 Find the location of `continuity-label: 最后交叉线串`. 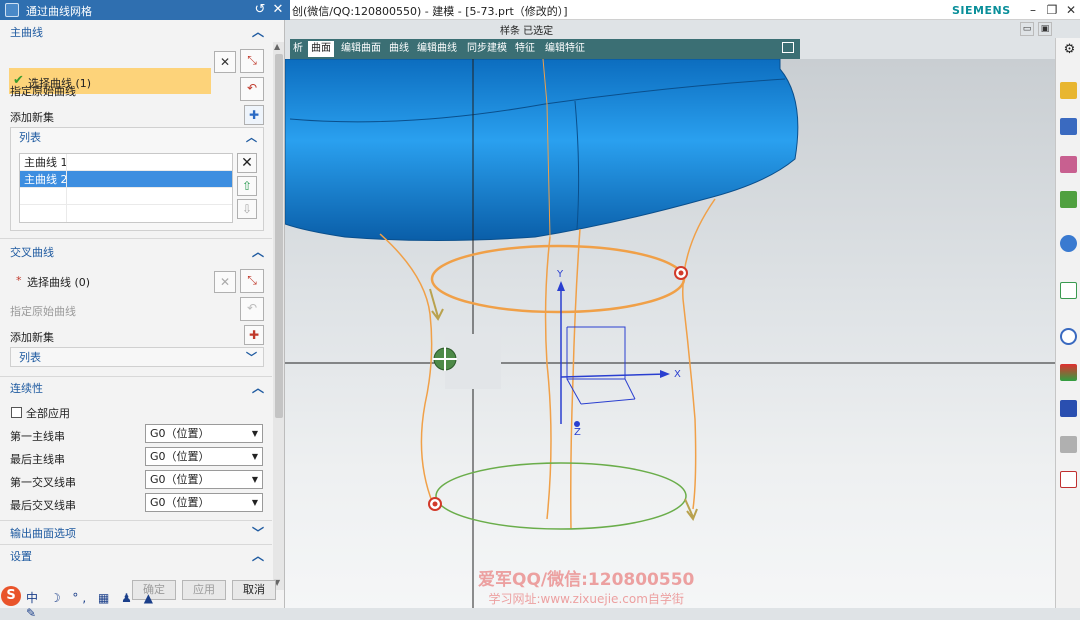

continuity-label: 最后交叉线串 is located at coordinates (43, 505).